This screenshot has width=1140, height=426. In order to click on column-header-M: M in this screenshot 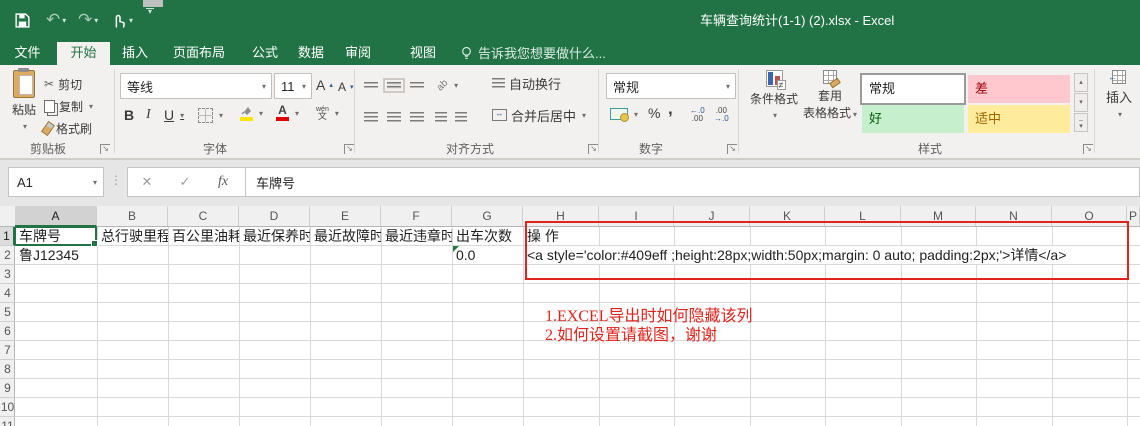, I will do `click(938, 216)`.